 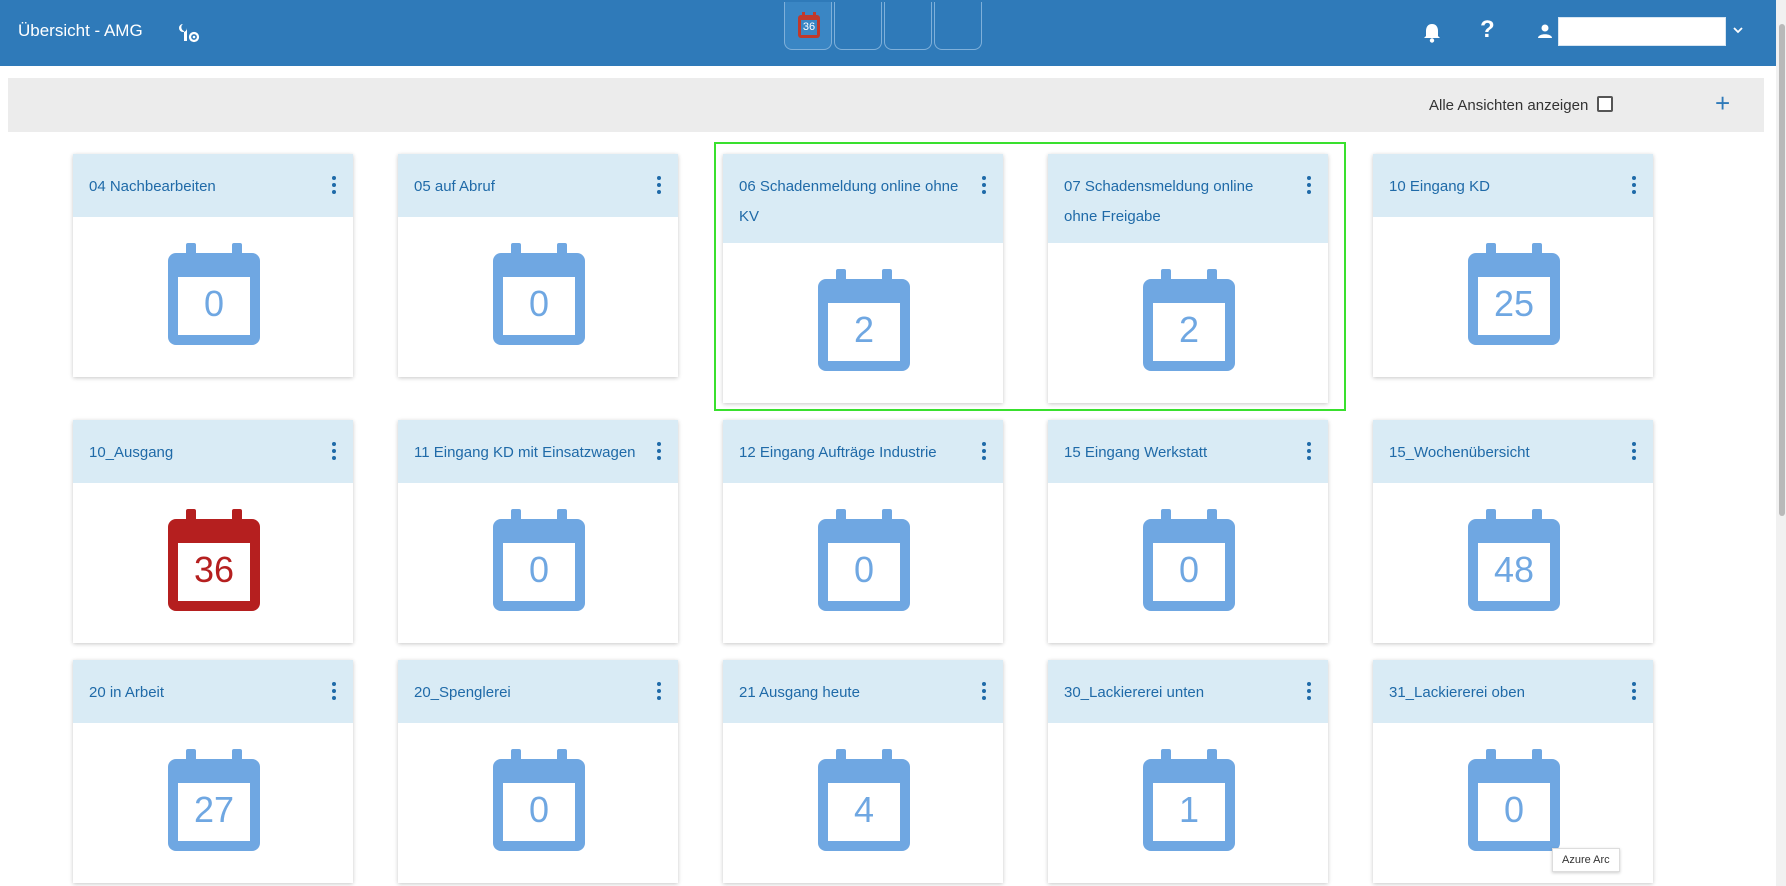 I want to click on card-body: 4, so click(x=863, y=803).